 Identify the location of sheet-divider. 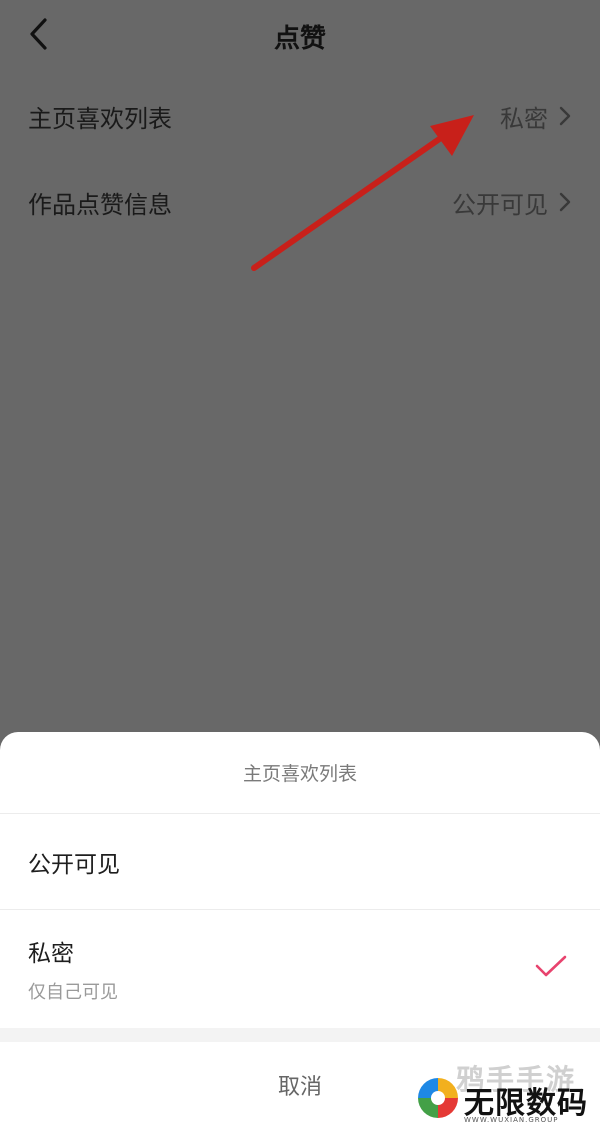
(300, 1035).